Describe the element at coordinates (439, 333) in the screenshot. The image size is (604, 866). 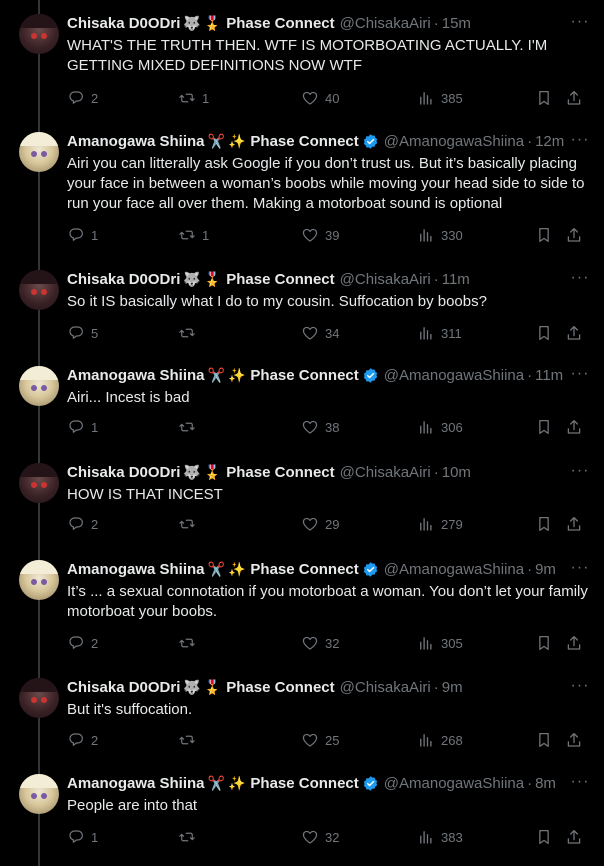
I see `views-button: 311` at that location.